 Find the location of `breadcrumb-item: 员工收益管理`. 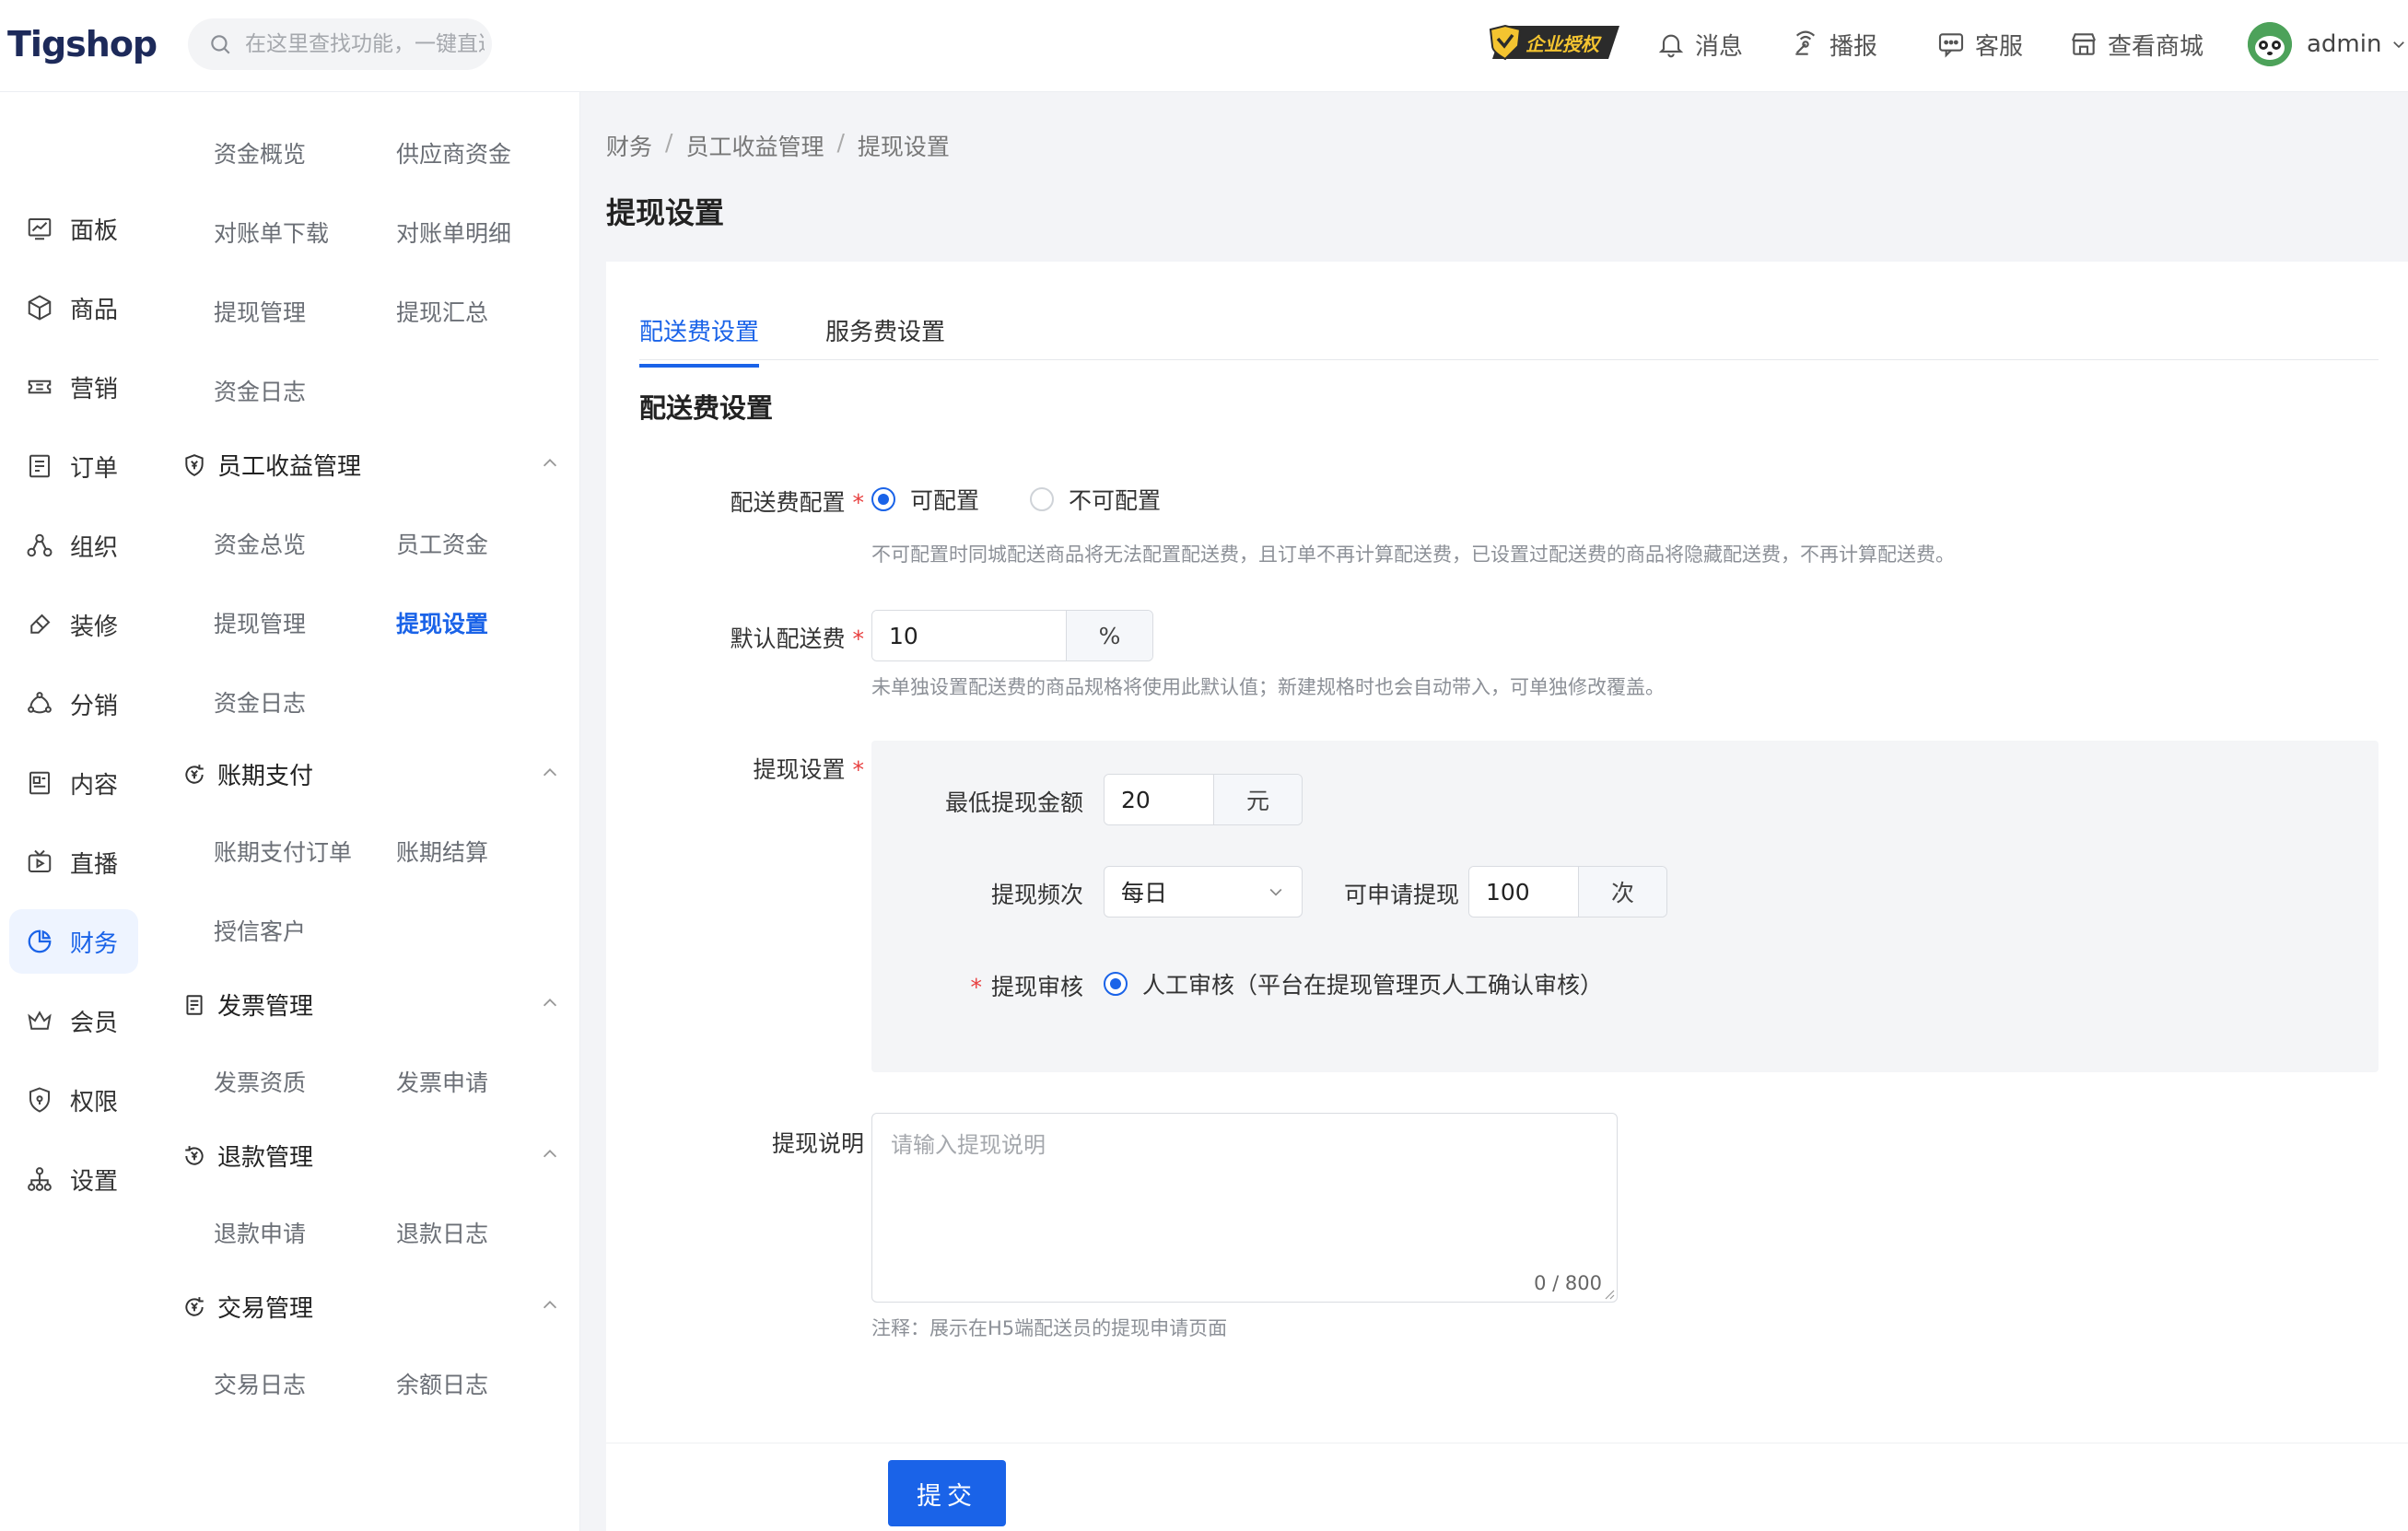

breadcrumb-item: 员工收益管理 is located at coordinates (755, 145).